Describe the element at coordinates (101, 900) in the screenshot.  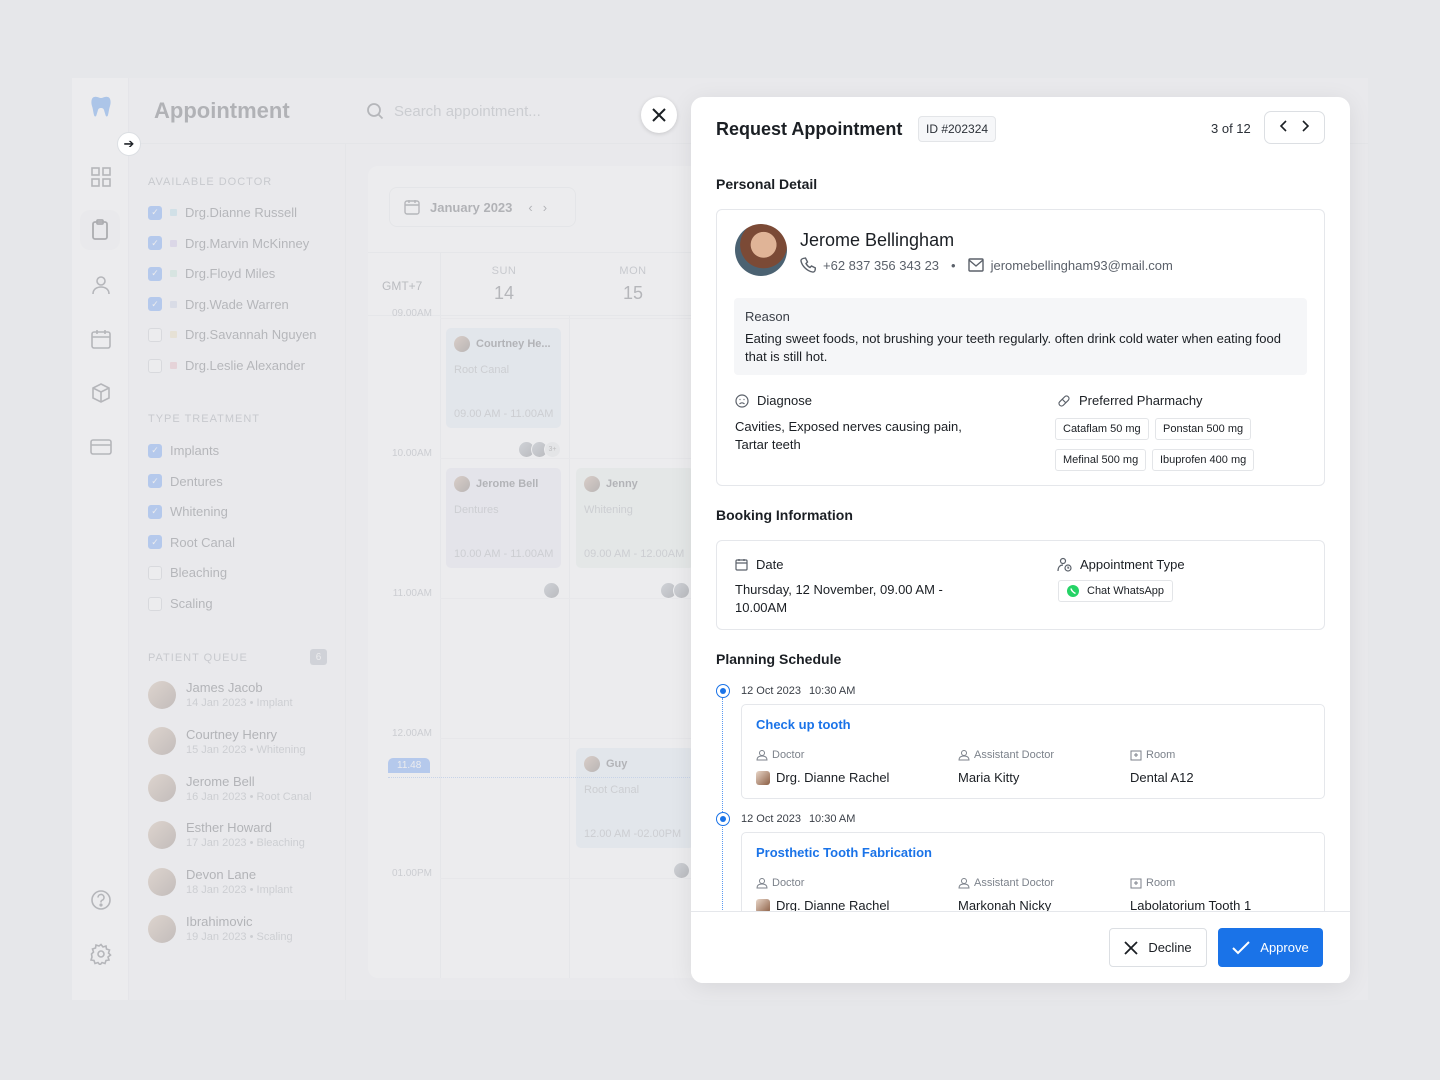
I see `help-icon` at that location.